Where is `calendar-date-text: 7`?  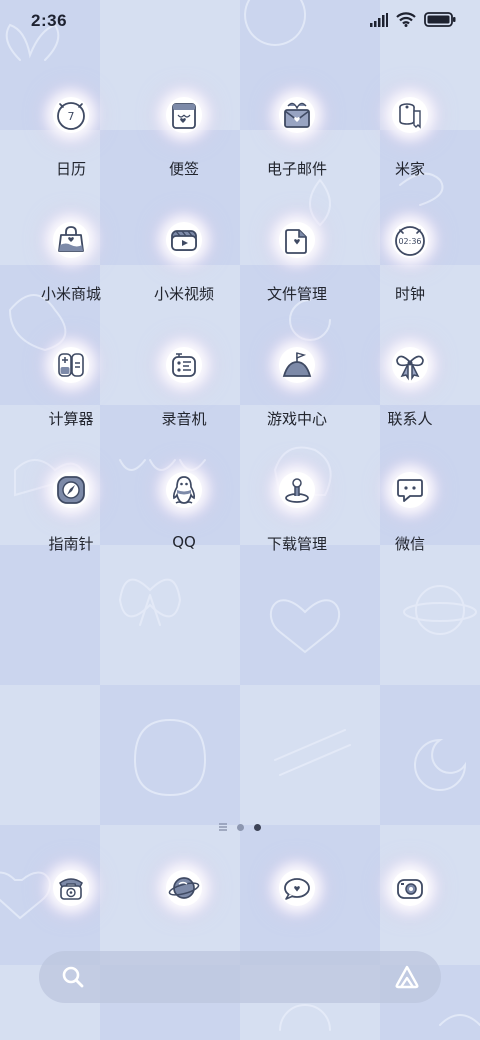
calendar-date-text: 7 is located at coordinates (71, 116).